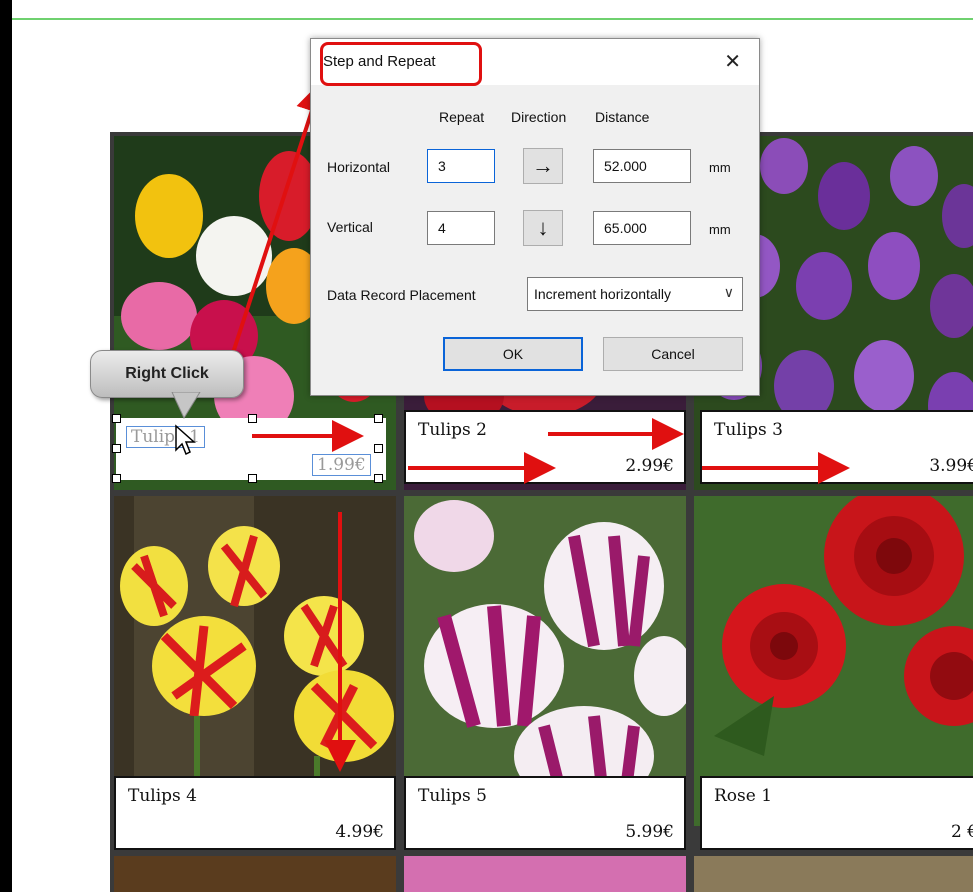  I want to click on ok-button: OK, so click(513, 354).